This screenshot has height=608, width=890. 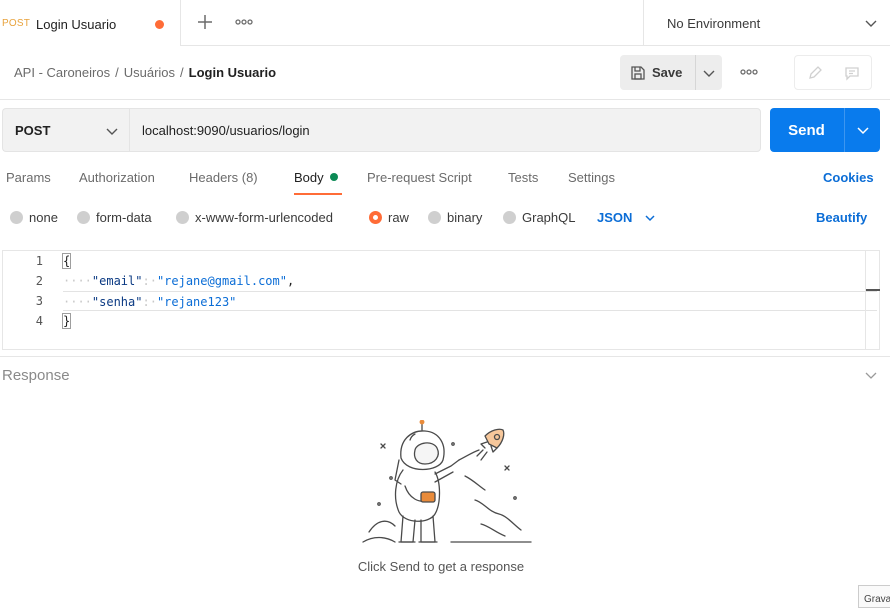 What do you see at coordinates (714, 23) in the screenshot?
I see `environment-label: No Environment` at bounding box center [714, 23].